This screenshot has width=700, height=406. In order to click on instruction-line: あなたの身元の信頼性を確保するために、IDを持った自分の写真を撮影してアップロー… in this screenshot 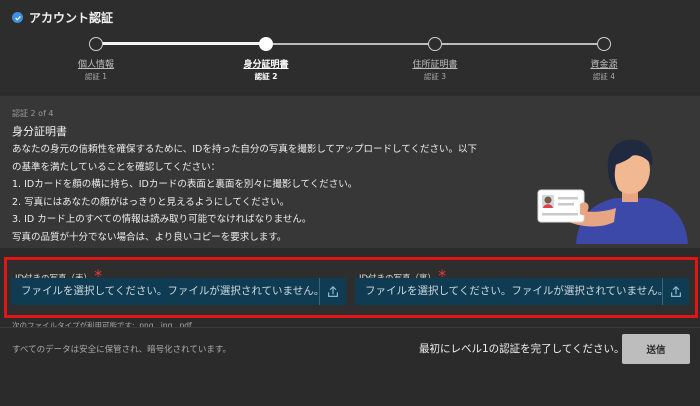, I will do `click(244, 149)`.